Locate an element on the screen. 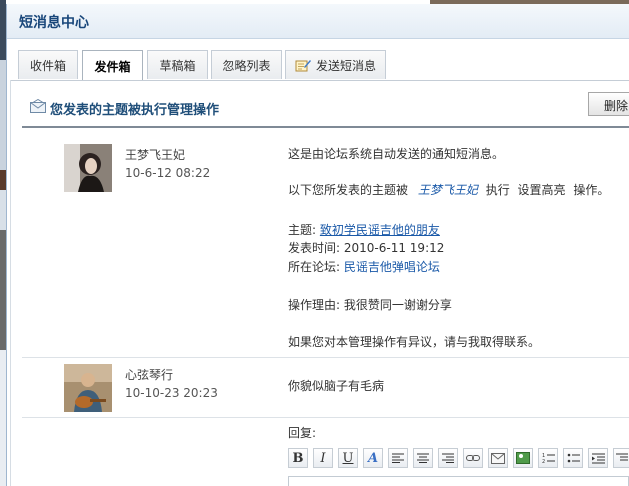 This screenshot has height=486, width=629. posted-time-line: 发表时间: 2010-6-11 19:12 is located at coordinates (366, 248).